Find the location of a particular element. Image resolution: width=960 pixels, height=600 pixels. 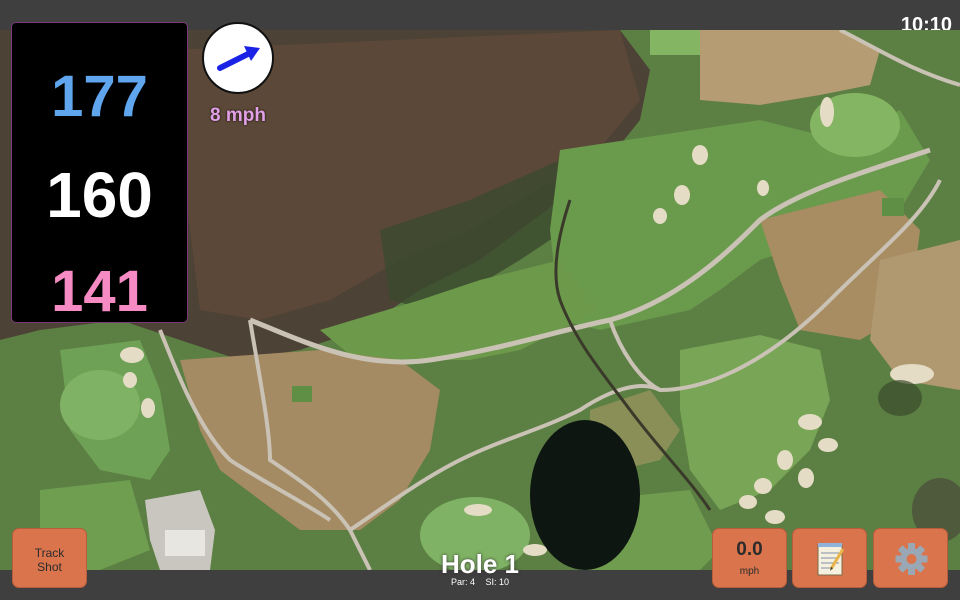

hole-par: Par: 4 is located at coordinates (462, 582).